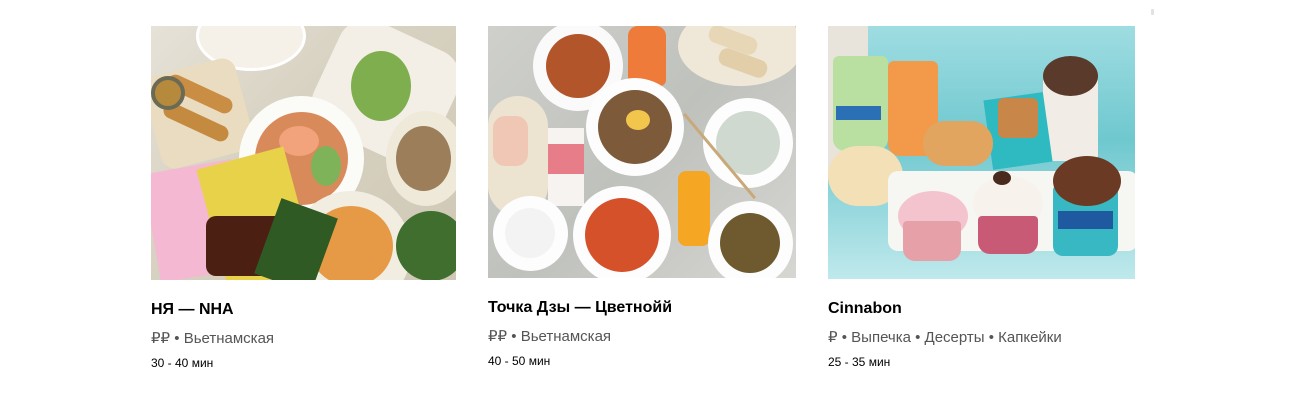  I want to click on price-level: ₽, so click(833, 337).